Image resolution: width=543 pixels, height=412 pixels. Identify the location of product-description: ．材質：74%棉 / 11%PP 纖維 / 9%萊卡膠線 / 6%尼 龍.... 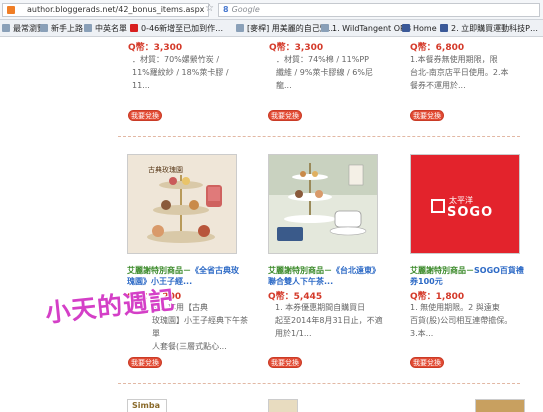
(324, 72).